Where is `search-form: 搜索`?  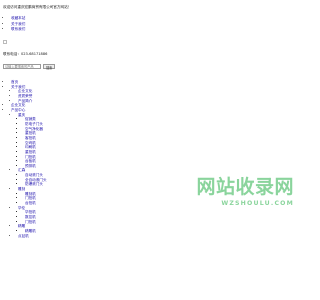 search-form: 搜索 is located at coordinates (29, 67).